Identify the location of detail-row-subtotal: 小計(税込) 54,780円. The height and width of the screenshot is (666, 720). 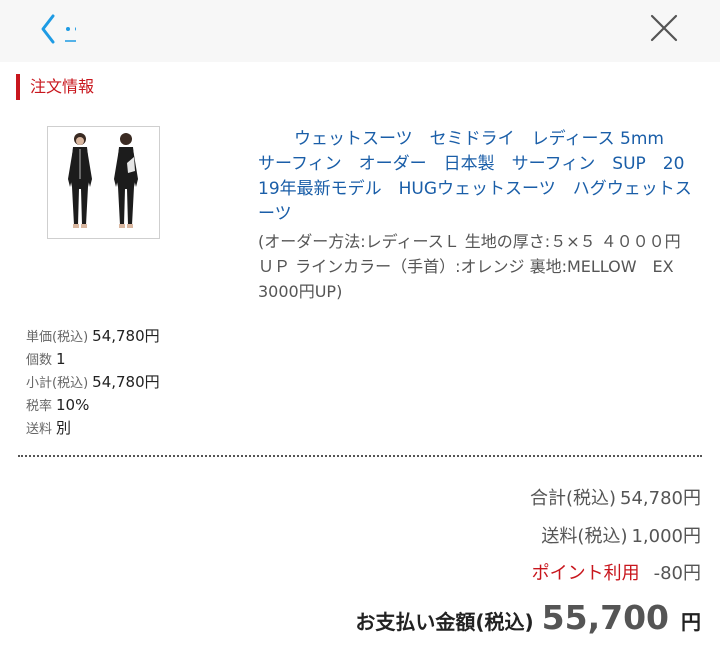
(93, 381).